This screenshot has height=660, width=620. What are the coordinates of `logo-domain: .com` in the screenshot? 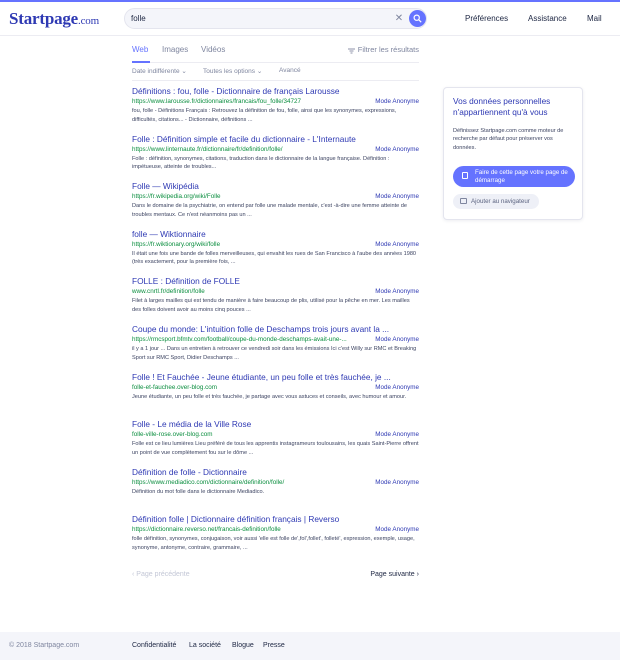 It's located at (88, 21).